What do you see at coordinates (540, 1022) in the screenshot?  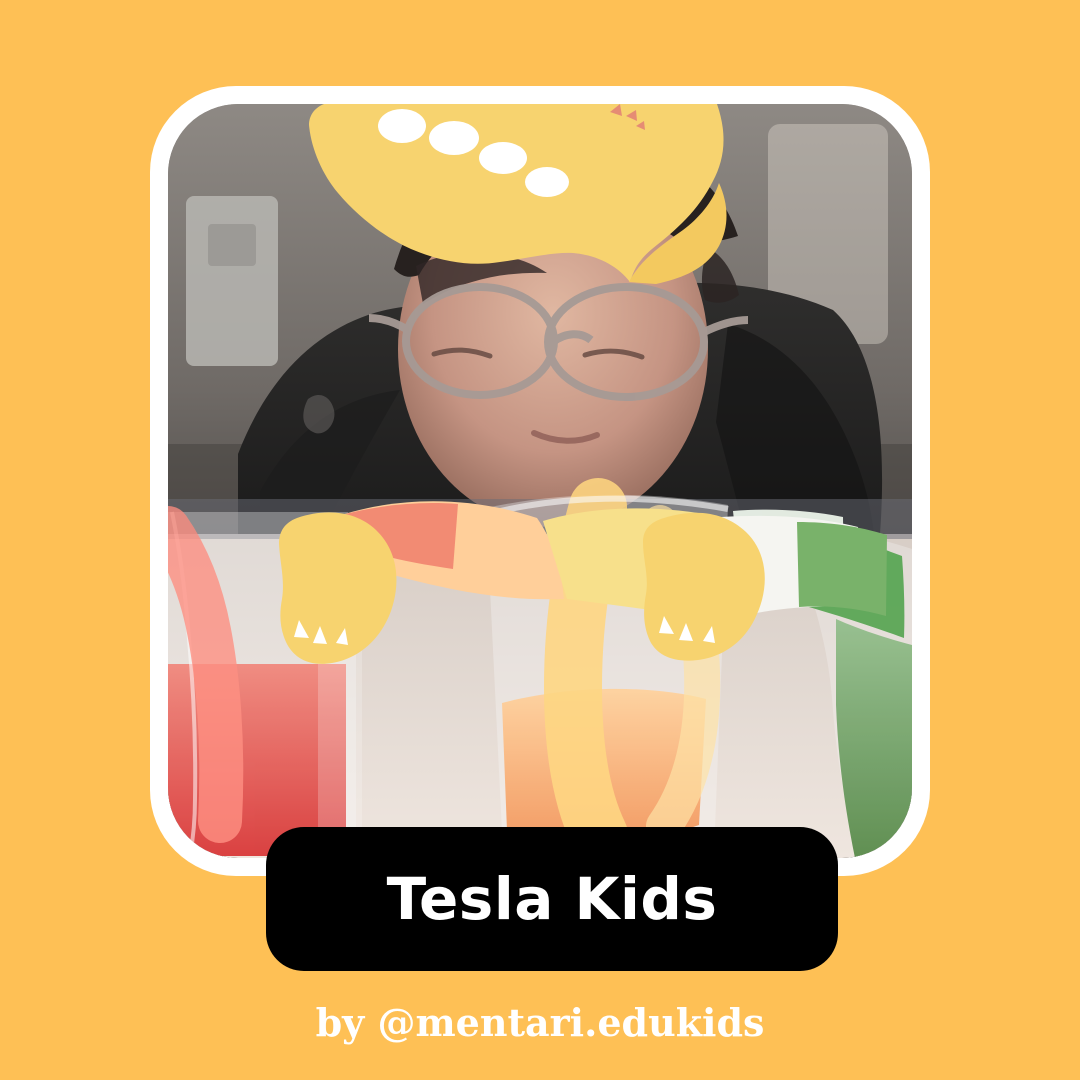 I see `credit-text: by @mentari.edukids` at bounding box center [540, 1022].